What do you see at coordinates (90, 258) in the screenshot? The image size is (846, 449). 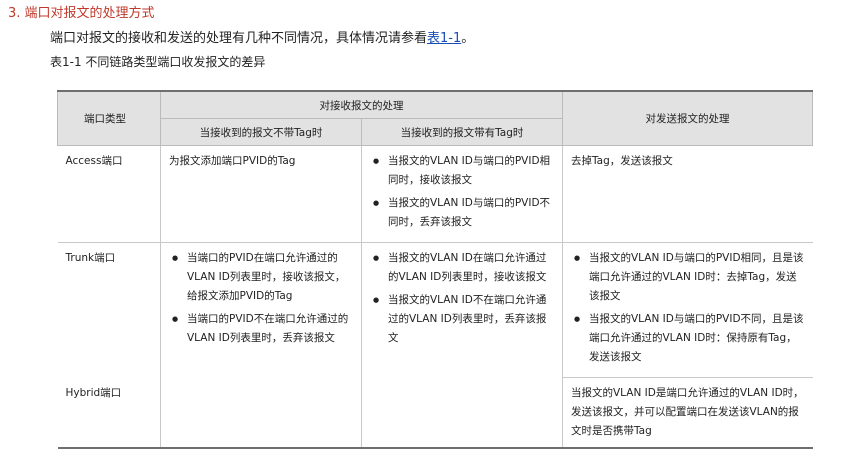 I see `cell-port-name: Trunk端口` at bounding box center [90, 258].